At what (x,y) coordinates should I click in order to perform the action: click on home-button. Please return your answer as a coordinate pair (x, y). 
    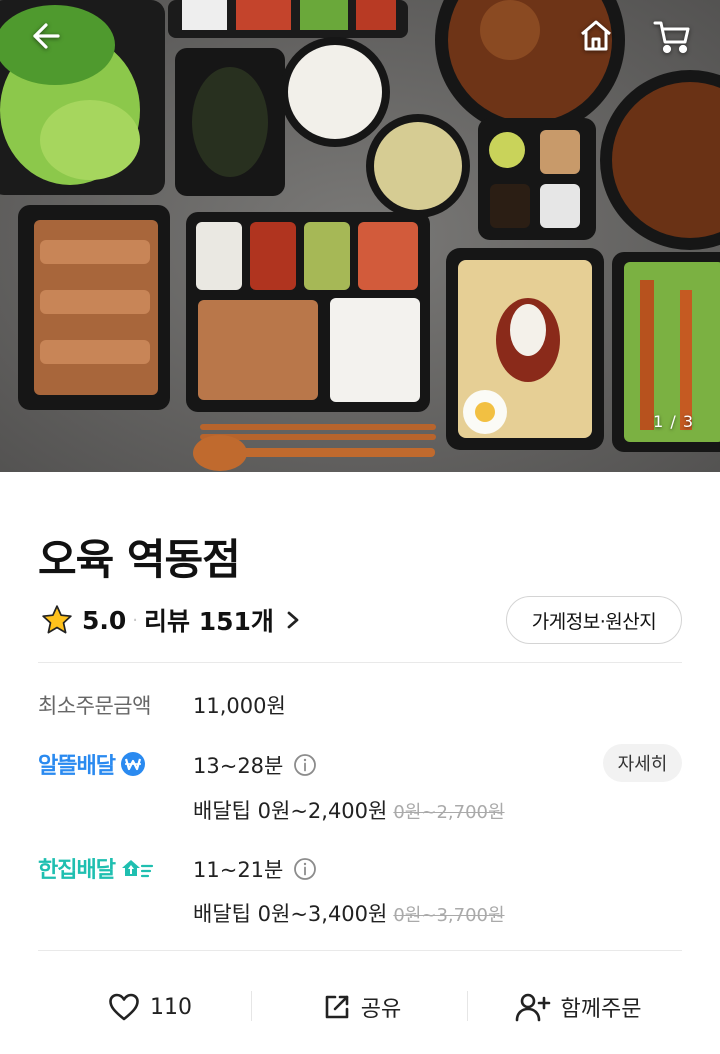
    Looking at the image, I should click on (596, 36).